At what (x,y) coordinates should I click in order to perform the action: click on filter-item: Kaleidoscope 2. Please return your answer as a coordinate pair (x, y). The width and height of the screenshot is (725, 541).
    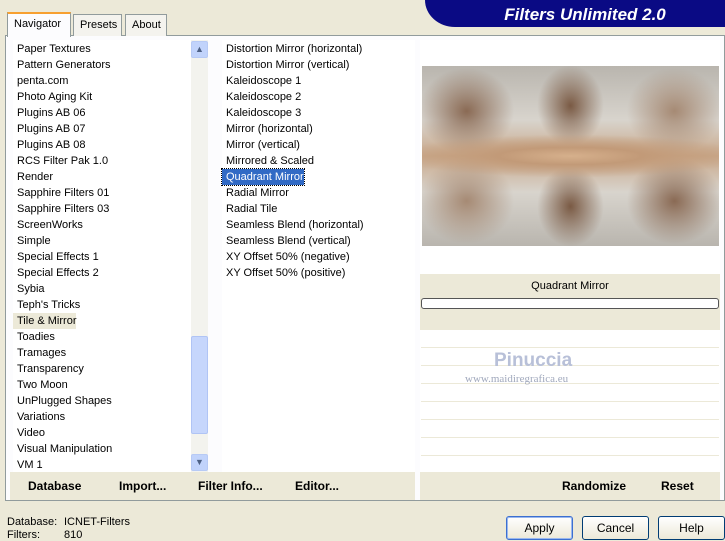
    Looking at the image, I should click on (261, 97).